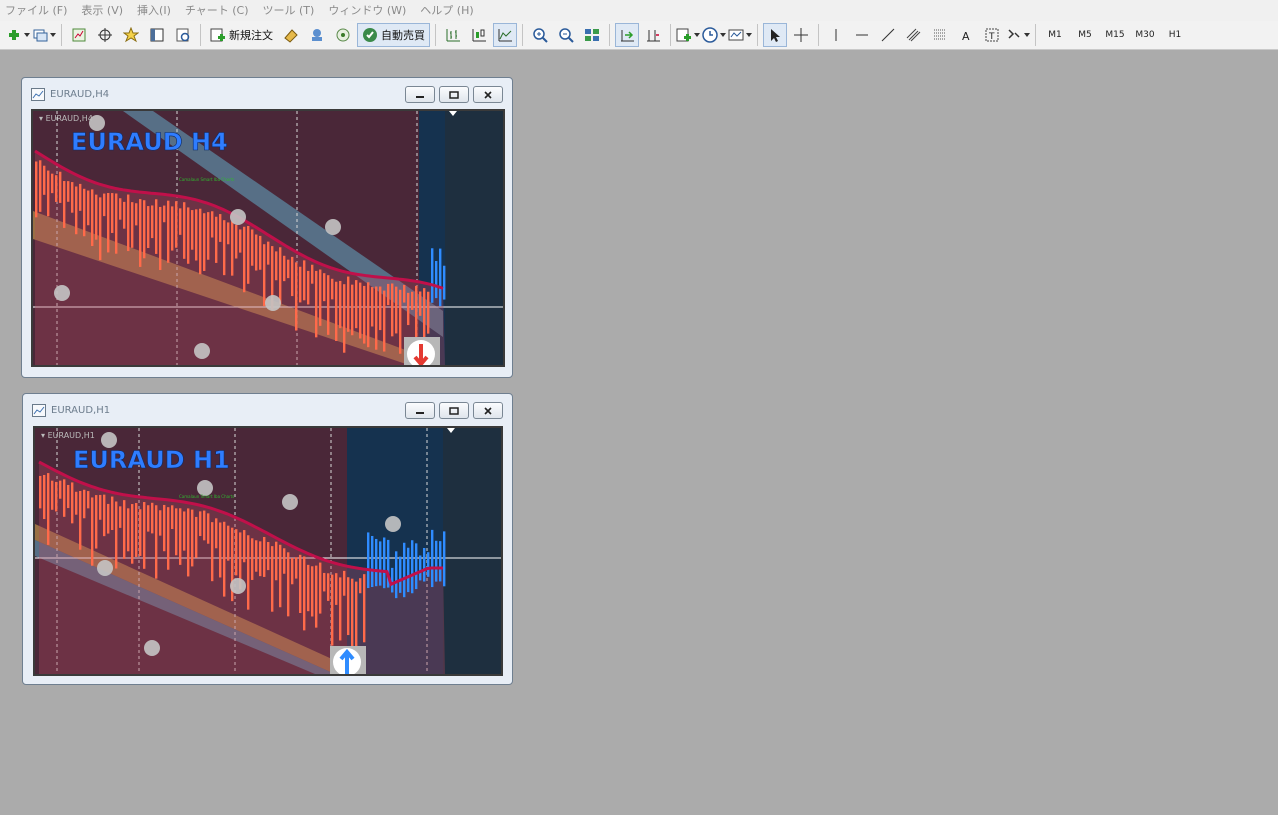 The image size is (1278, 815). I want to click on indicators-button, so click(688, 35).